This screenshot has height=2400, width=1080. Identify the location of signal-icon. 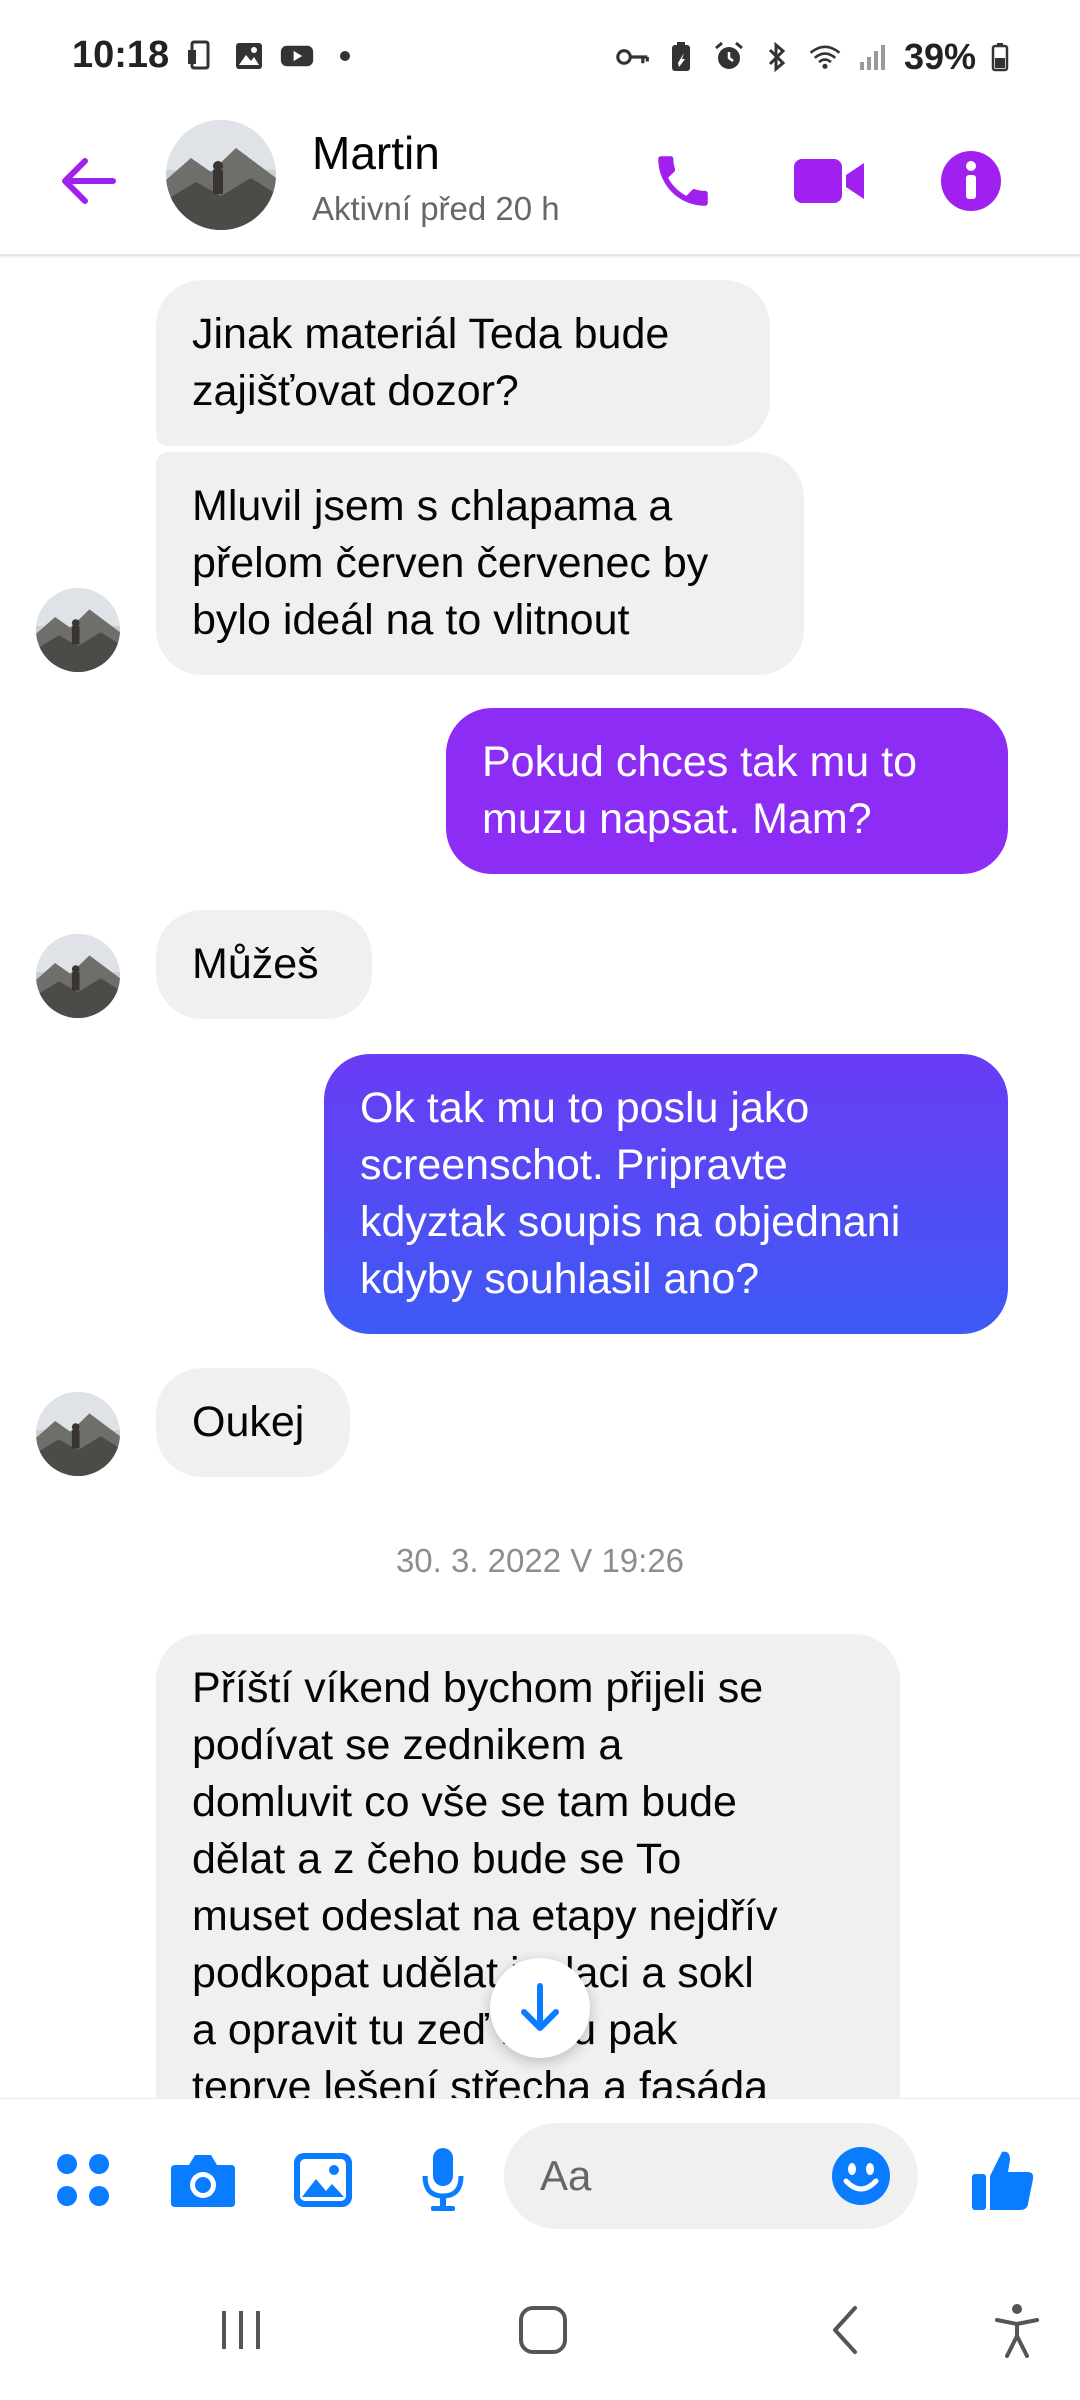
(873, 57).